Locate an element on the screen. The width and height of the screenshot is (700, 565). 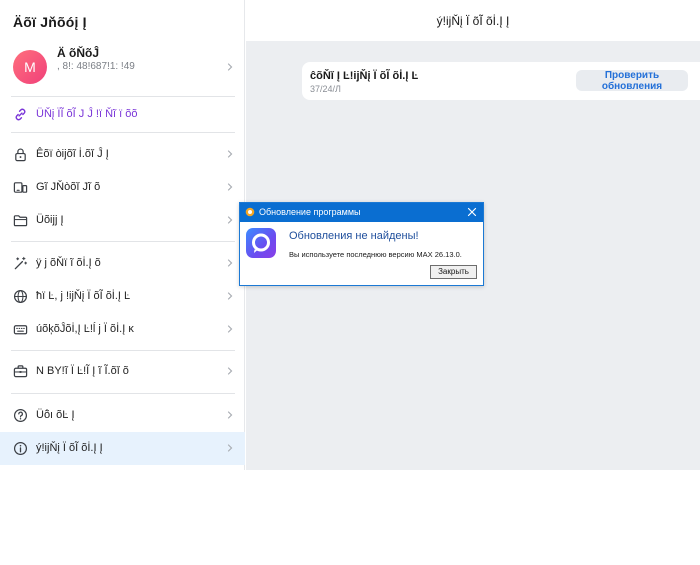
sidebar-item-language: ħï Ŀ, j !ijŇį Ï õĨ õİ.Į Ŀ is located at coordinates (122, 296).